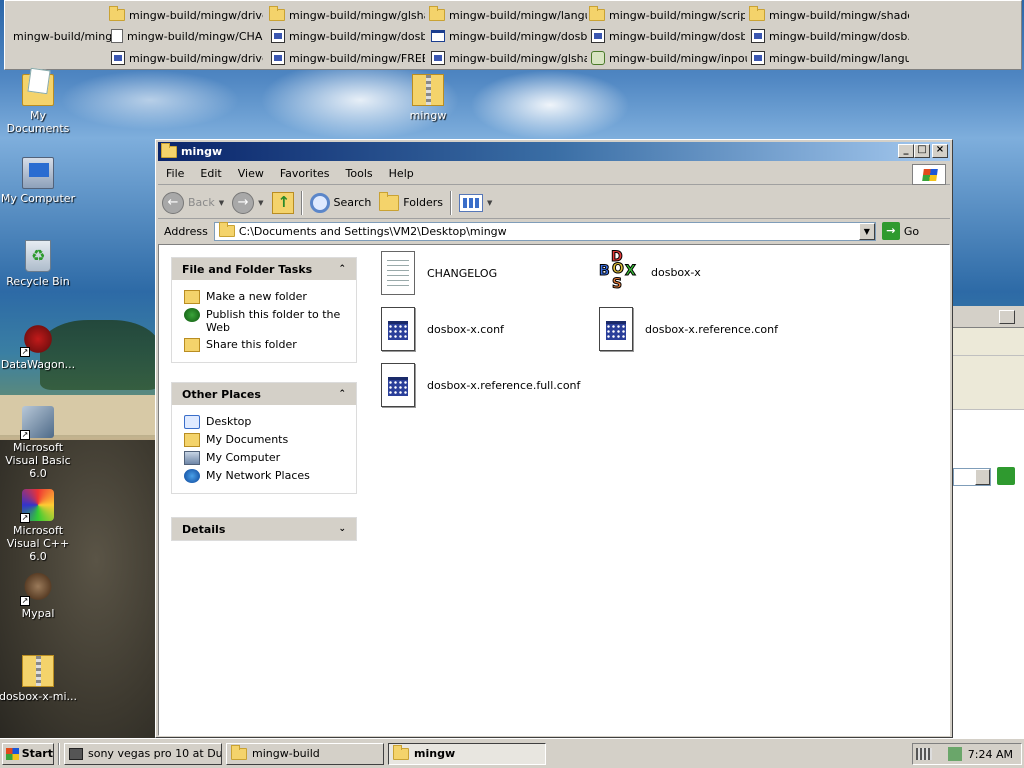  I want to click on place-my-network-places: My Network Places, so click(265, 476).